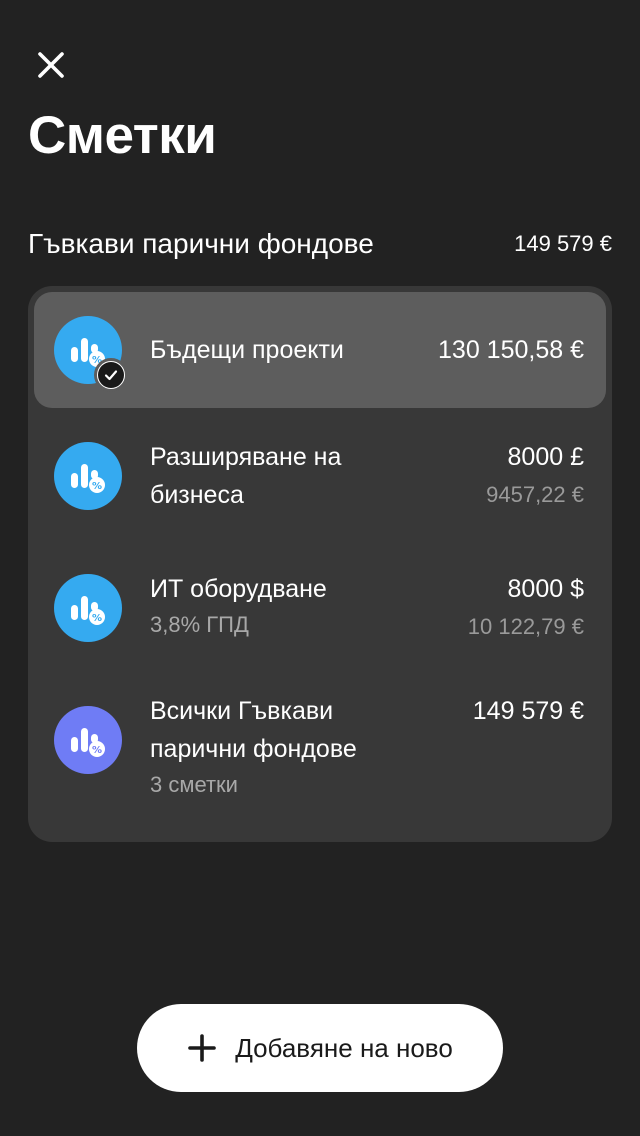  What do you see at coordinates (344, 1047) in the screenshot?
I see `add-new-label: Добавяне на ново` at bounding box center [344, 1047].